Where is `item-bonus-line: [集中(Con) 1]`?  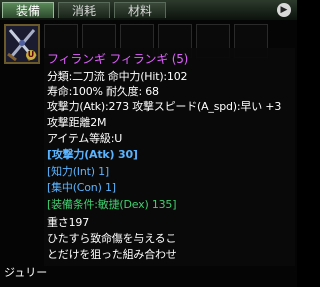
item-bonus-line: [集中(Con) 1] is located at coordinates (81, 187).